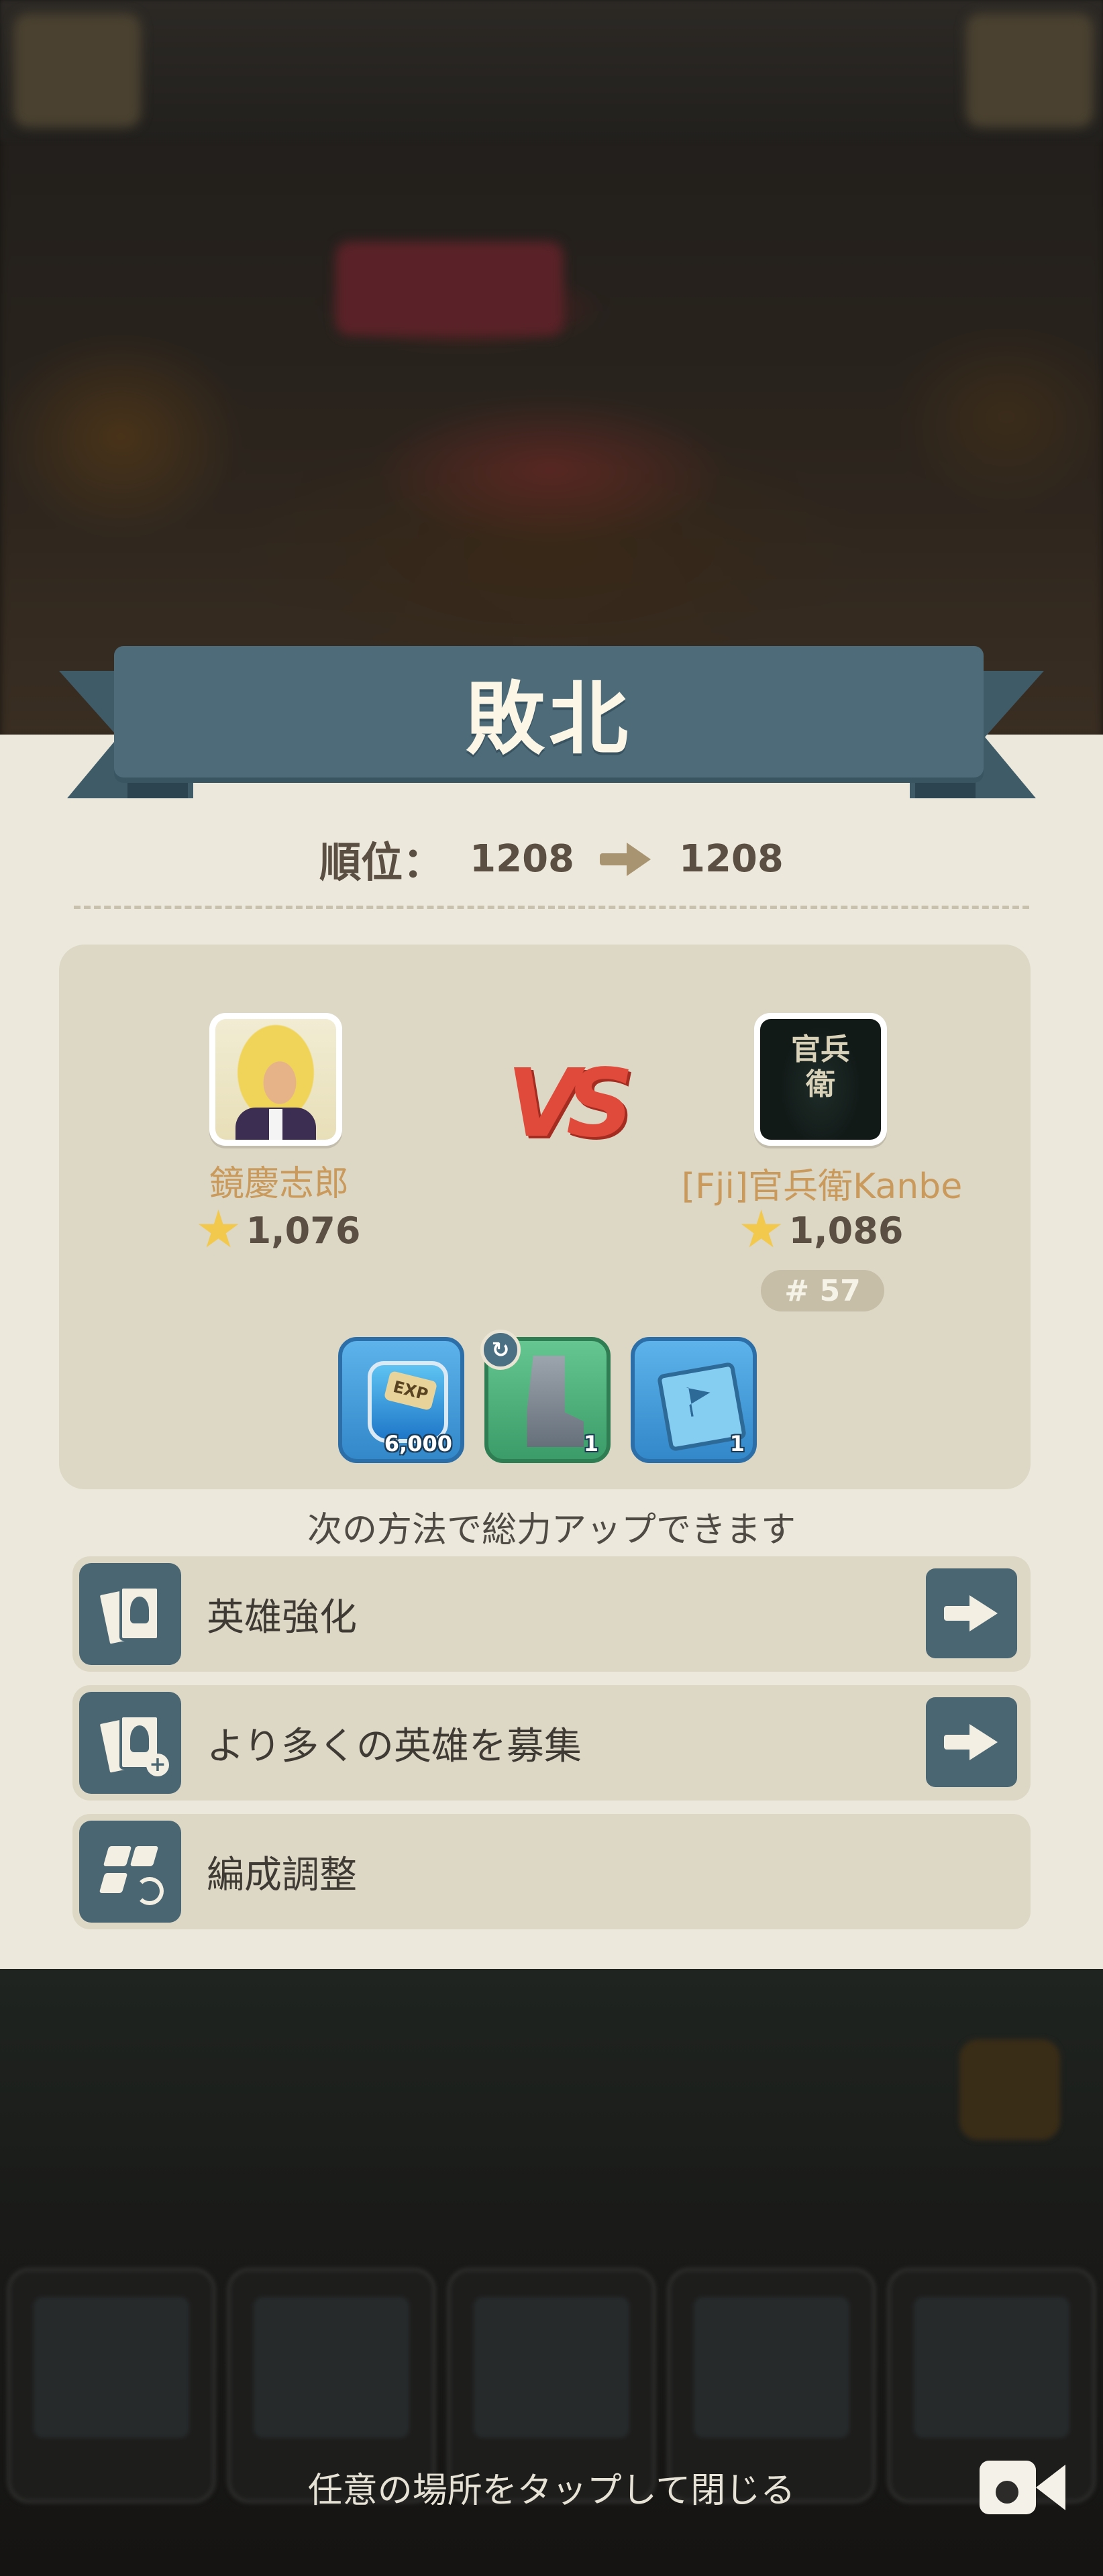  What do you see at coordinates (282, 1617) in the screenshot?
I see `action-label: 英雄強化` at bounding box center [282, 1617].